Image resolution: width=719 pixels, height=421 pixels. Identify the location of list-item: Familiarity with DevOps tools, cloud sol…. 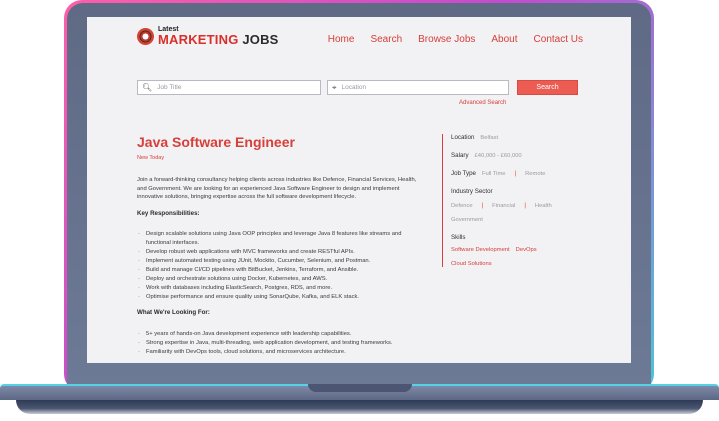
(279, 352).